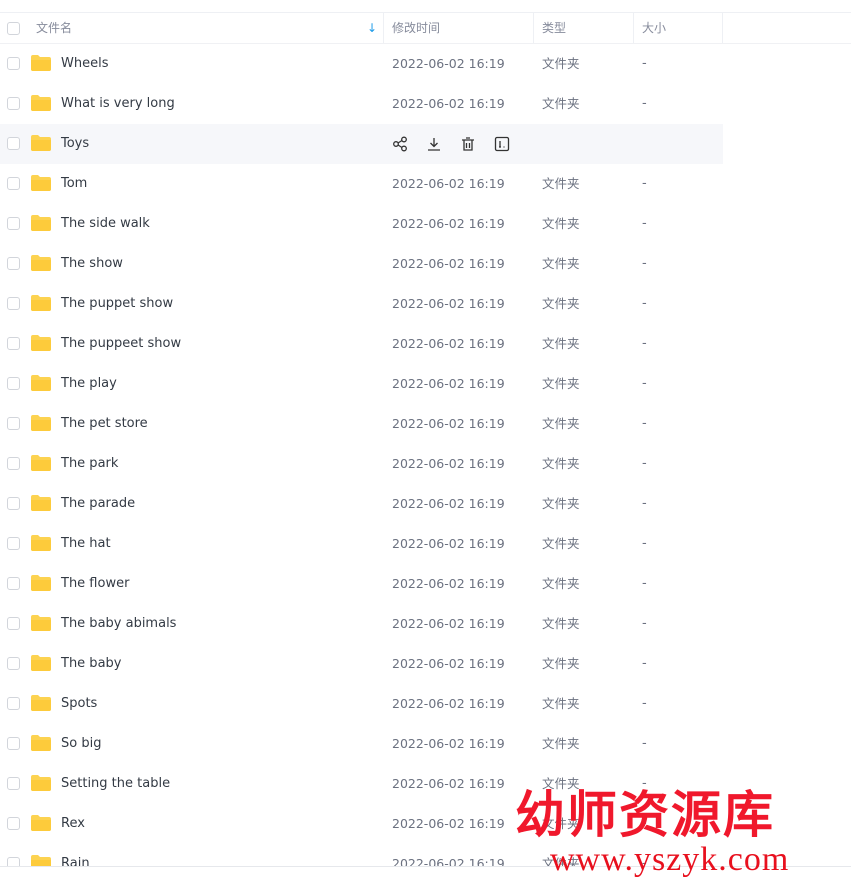 This screenshot has height=880, width=851. What do you see at coordinates (400, 144) in the screenshot?
I see `share-icon` at bounding box center [400, 144].